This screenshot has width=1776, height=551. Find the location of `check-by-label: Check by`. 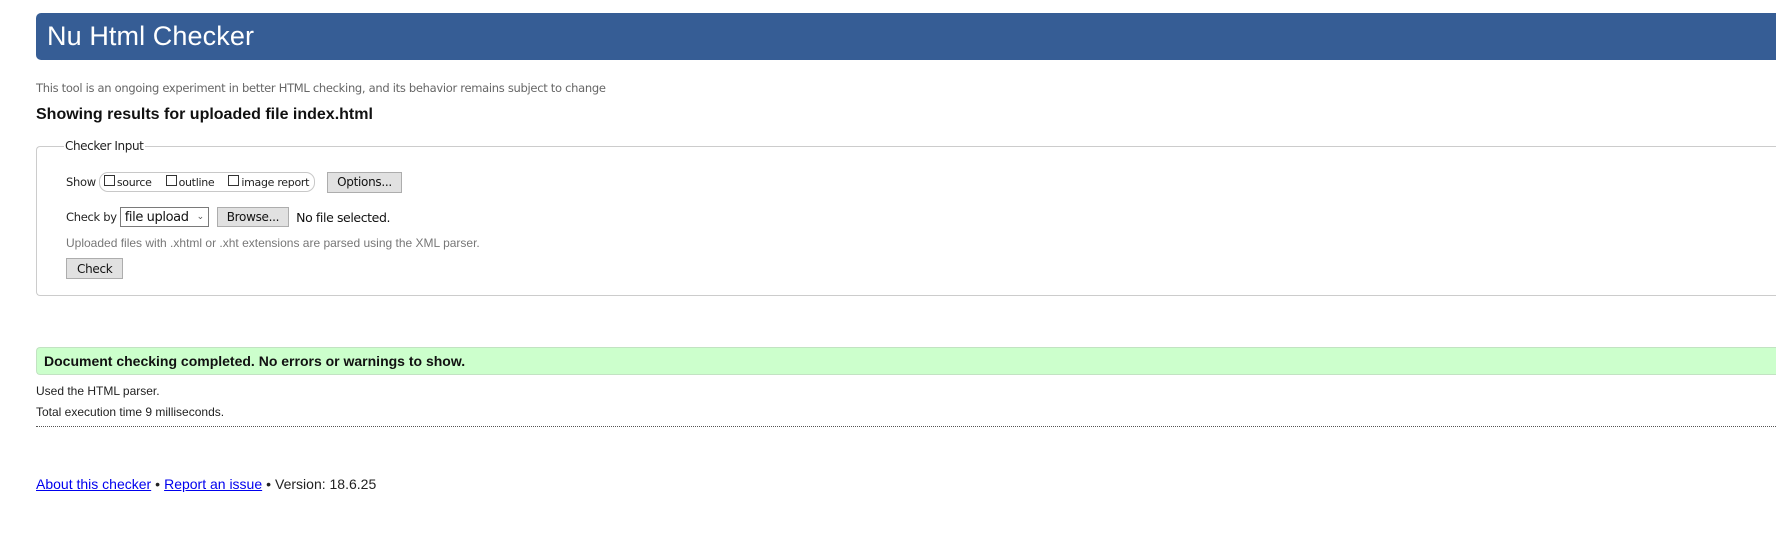

check-by-label: Check by is located at coordinates (91, 217).